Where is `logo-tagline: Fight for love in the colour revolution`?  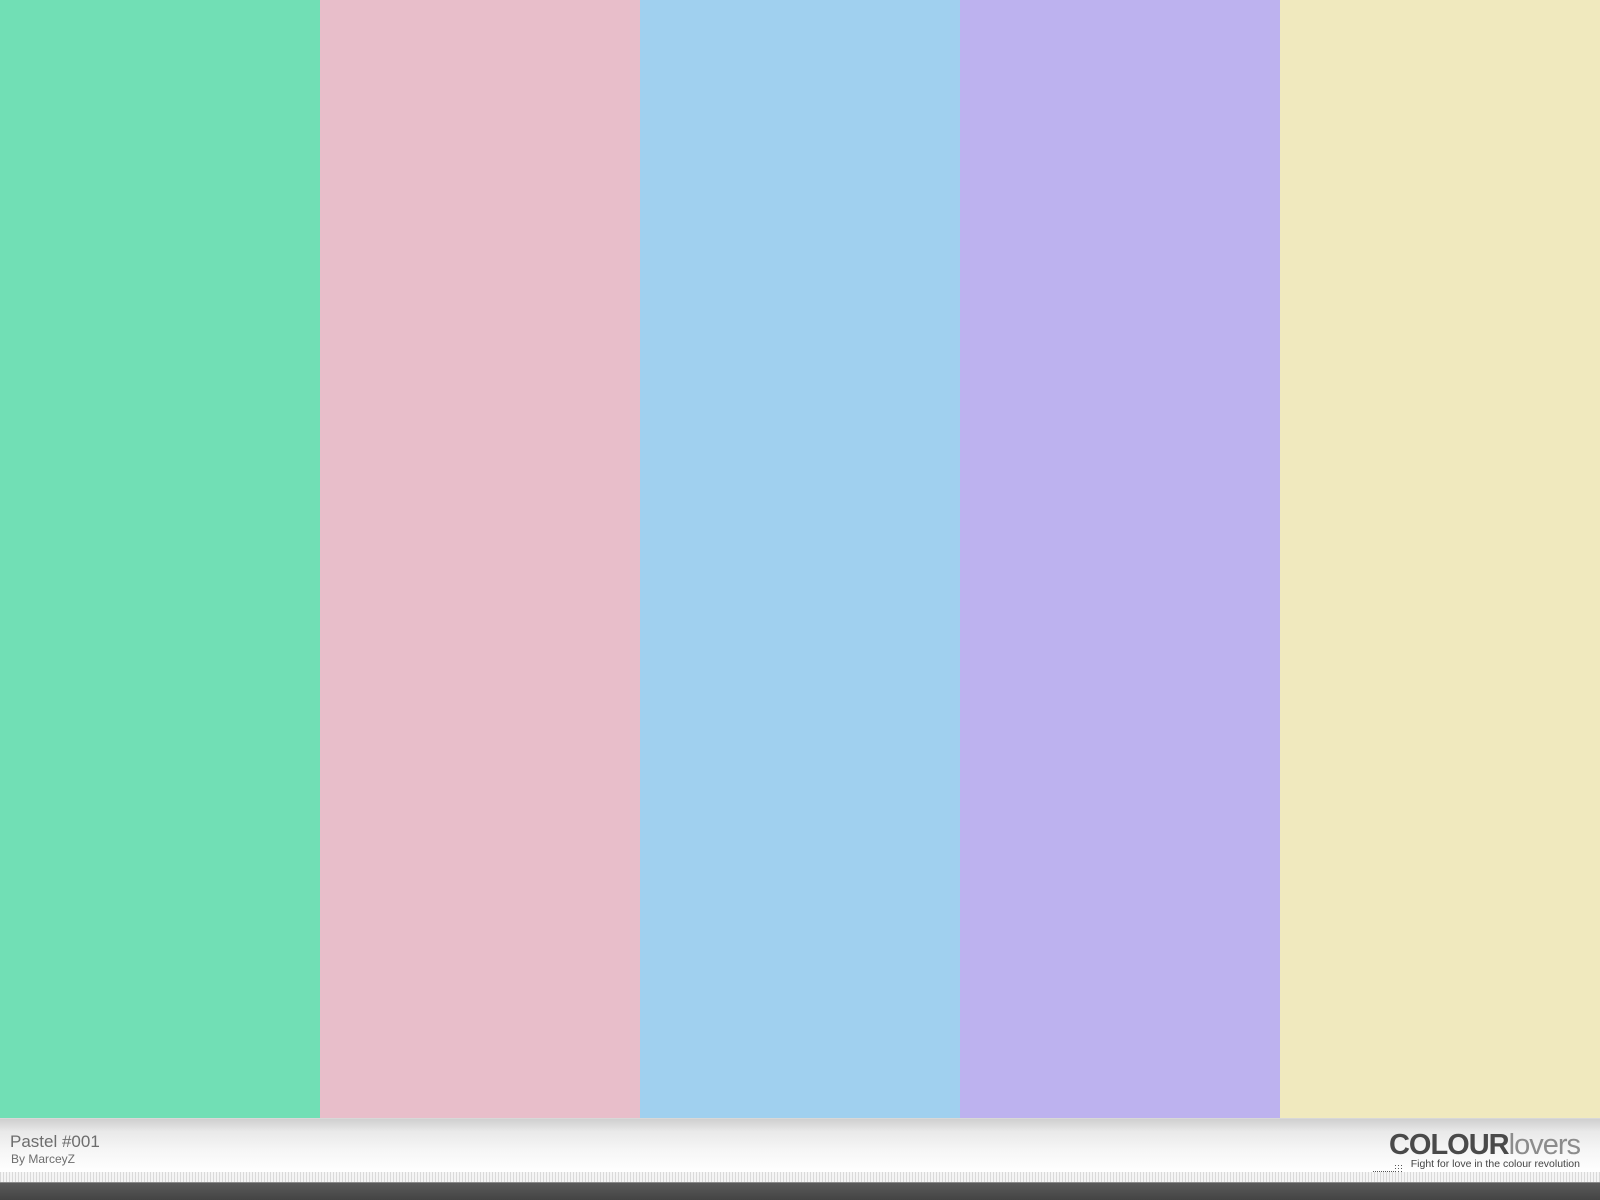 logo-tagline: Fight for love in the colour revolution is located at coordinates (1495, 1164).